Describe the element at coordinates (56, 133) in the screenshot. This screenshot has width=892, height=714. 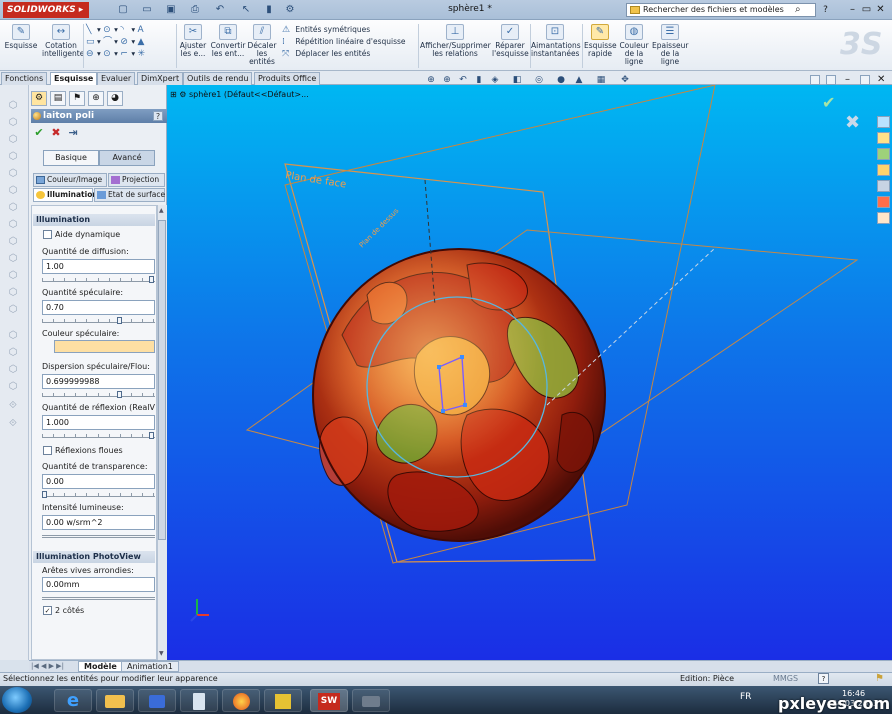
I see `cancel-icon: ✖` at that location.